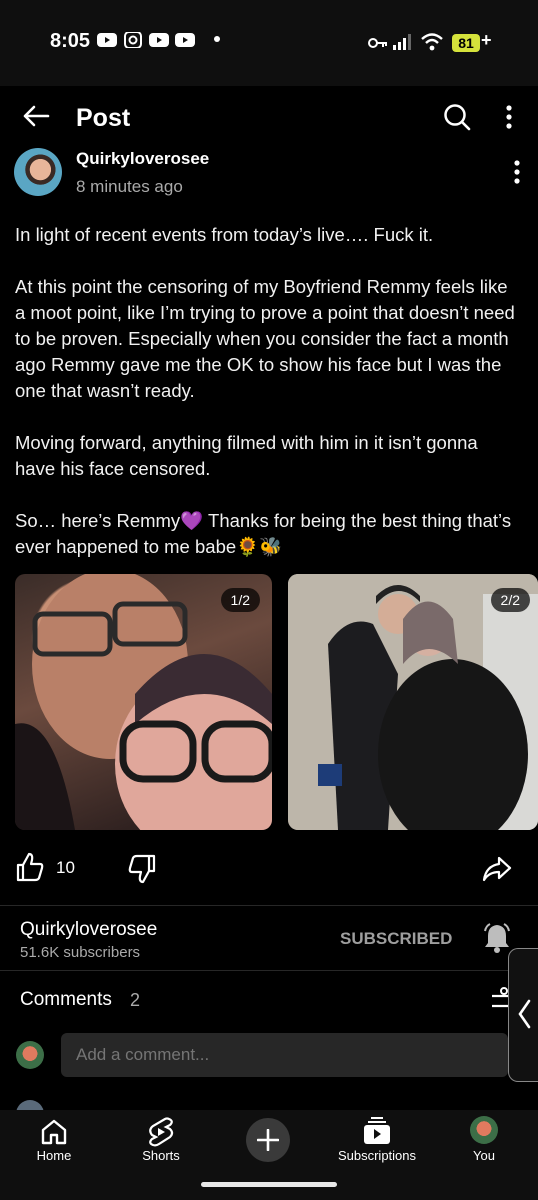 Image resolution: width=538 pixels, height=1200 pixels. I want to click on comment-input, so click(284, 1055).